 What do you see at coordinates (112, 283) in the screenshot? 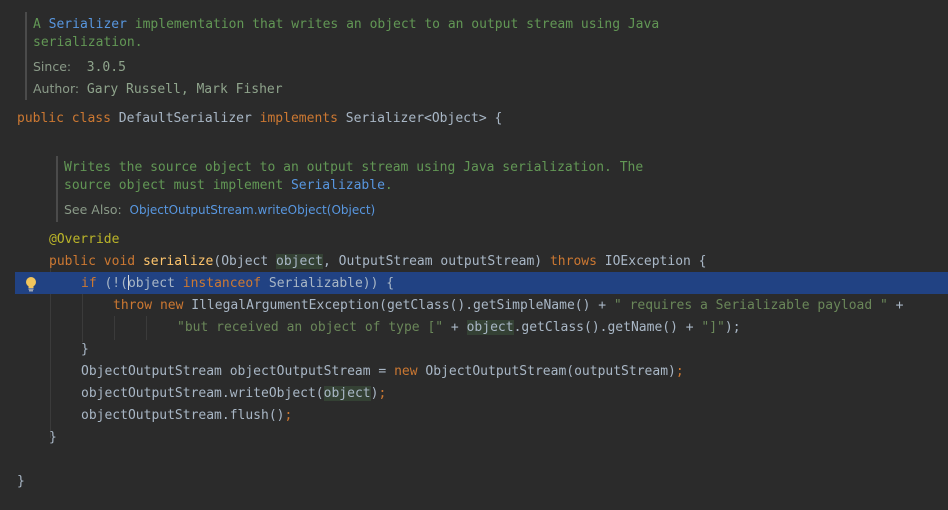
I see `code-text: (!(` at bounding box center [112, 283].